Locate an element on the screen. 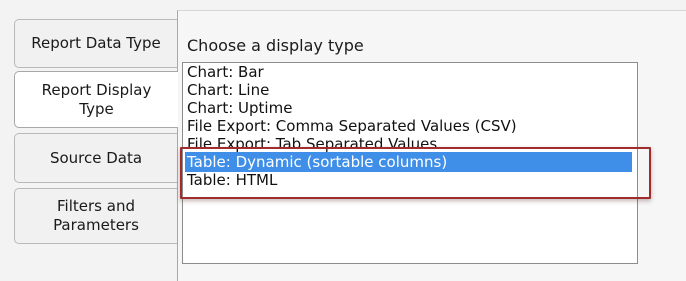 This screenshot has width=686, height=281. list-item: Chart: Bar is located at coordinates (225, 72).